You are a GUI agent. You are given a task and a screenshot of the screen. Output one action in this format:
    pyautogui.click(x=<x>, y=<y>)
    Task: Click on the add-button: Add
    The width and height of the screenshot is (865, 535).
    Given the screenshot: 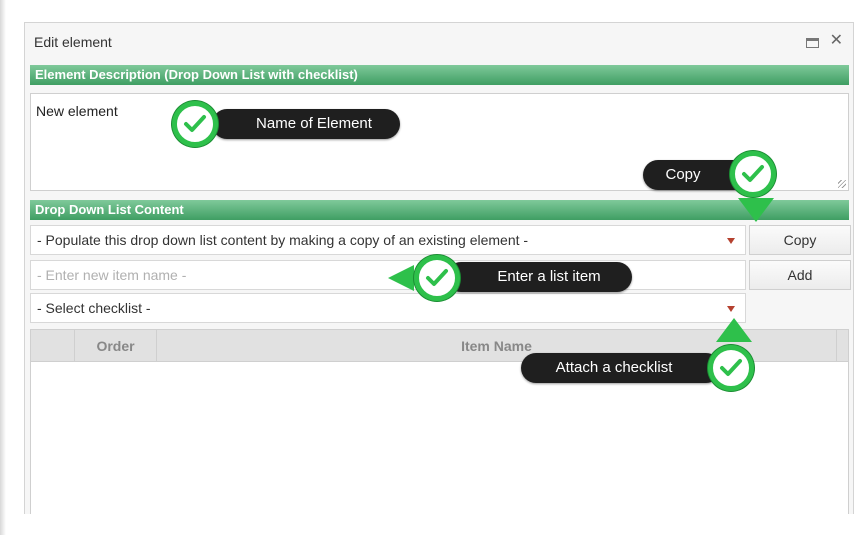 What is the action you would take?
    pyautogui.click(x=800, y=275)
    